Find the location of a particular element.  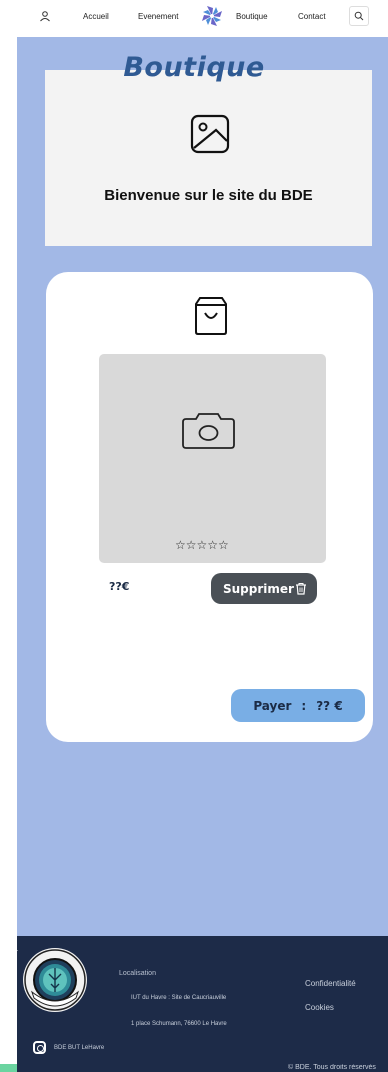

welcome-text: Bienvenue sur le site du BDE is located at coordinates (208, 195).